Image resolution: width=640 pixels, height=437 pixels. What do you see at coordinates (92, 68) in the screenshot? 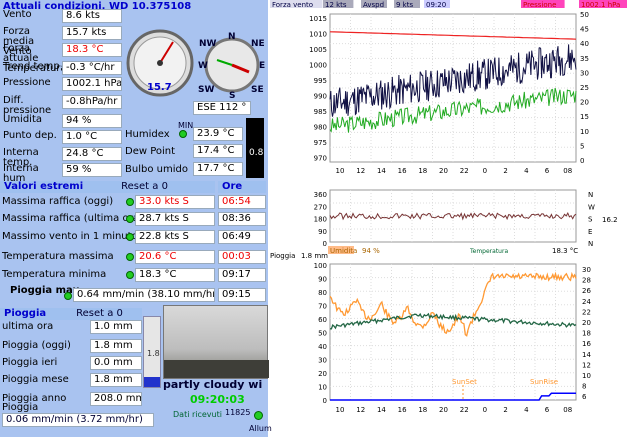
I see `current-value-3: -0.3 °C/hr` at bounding box center [92, 68].